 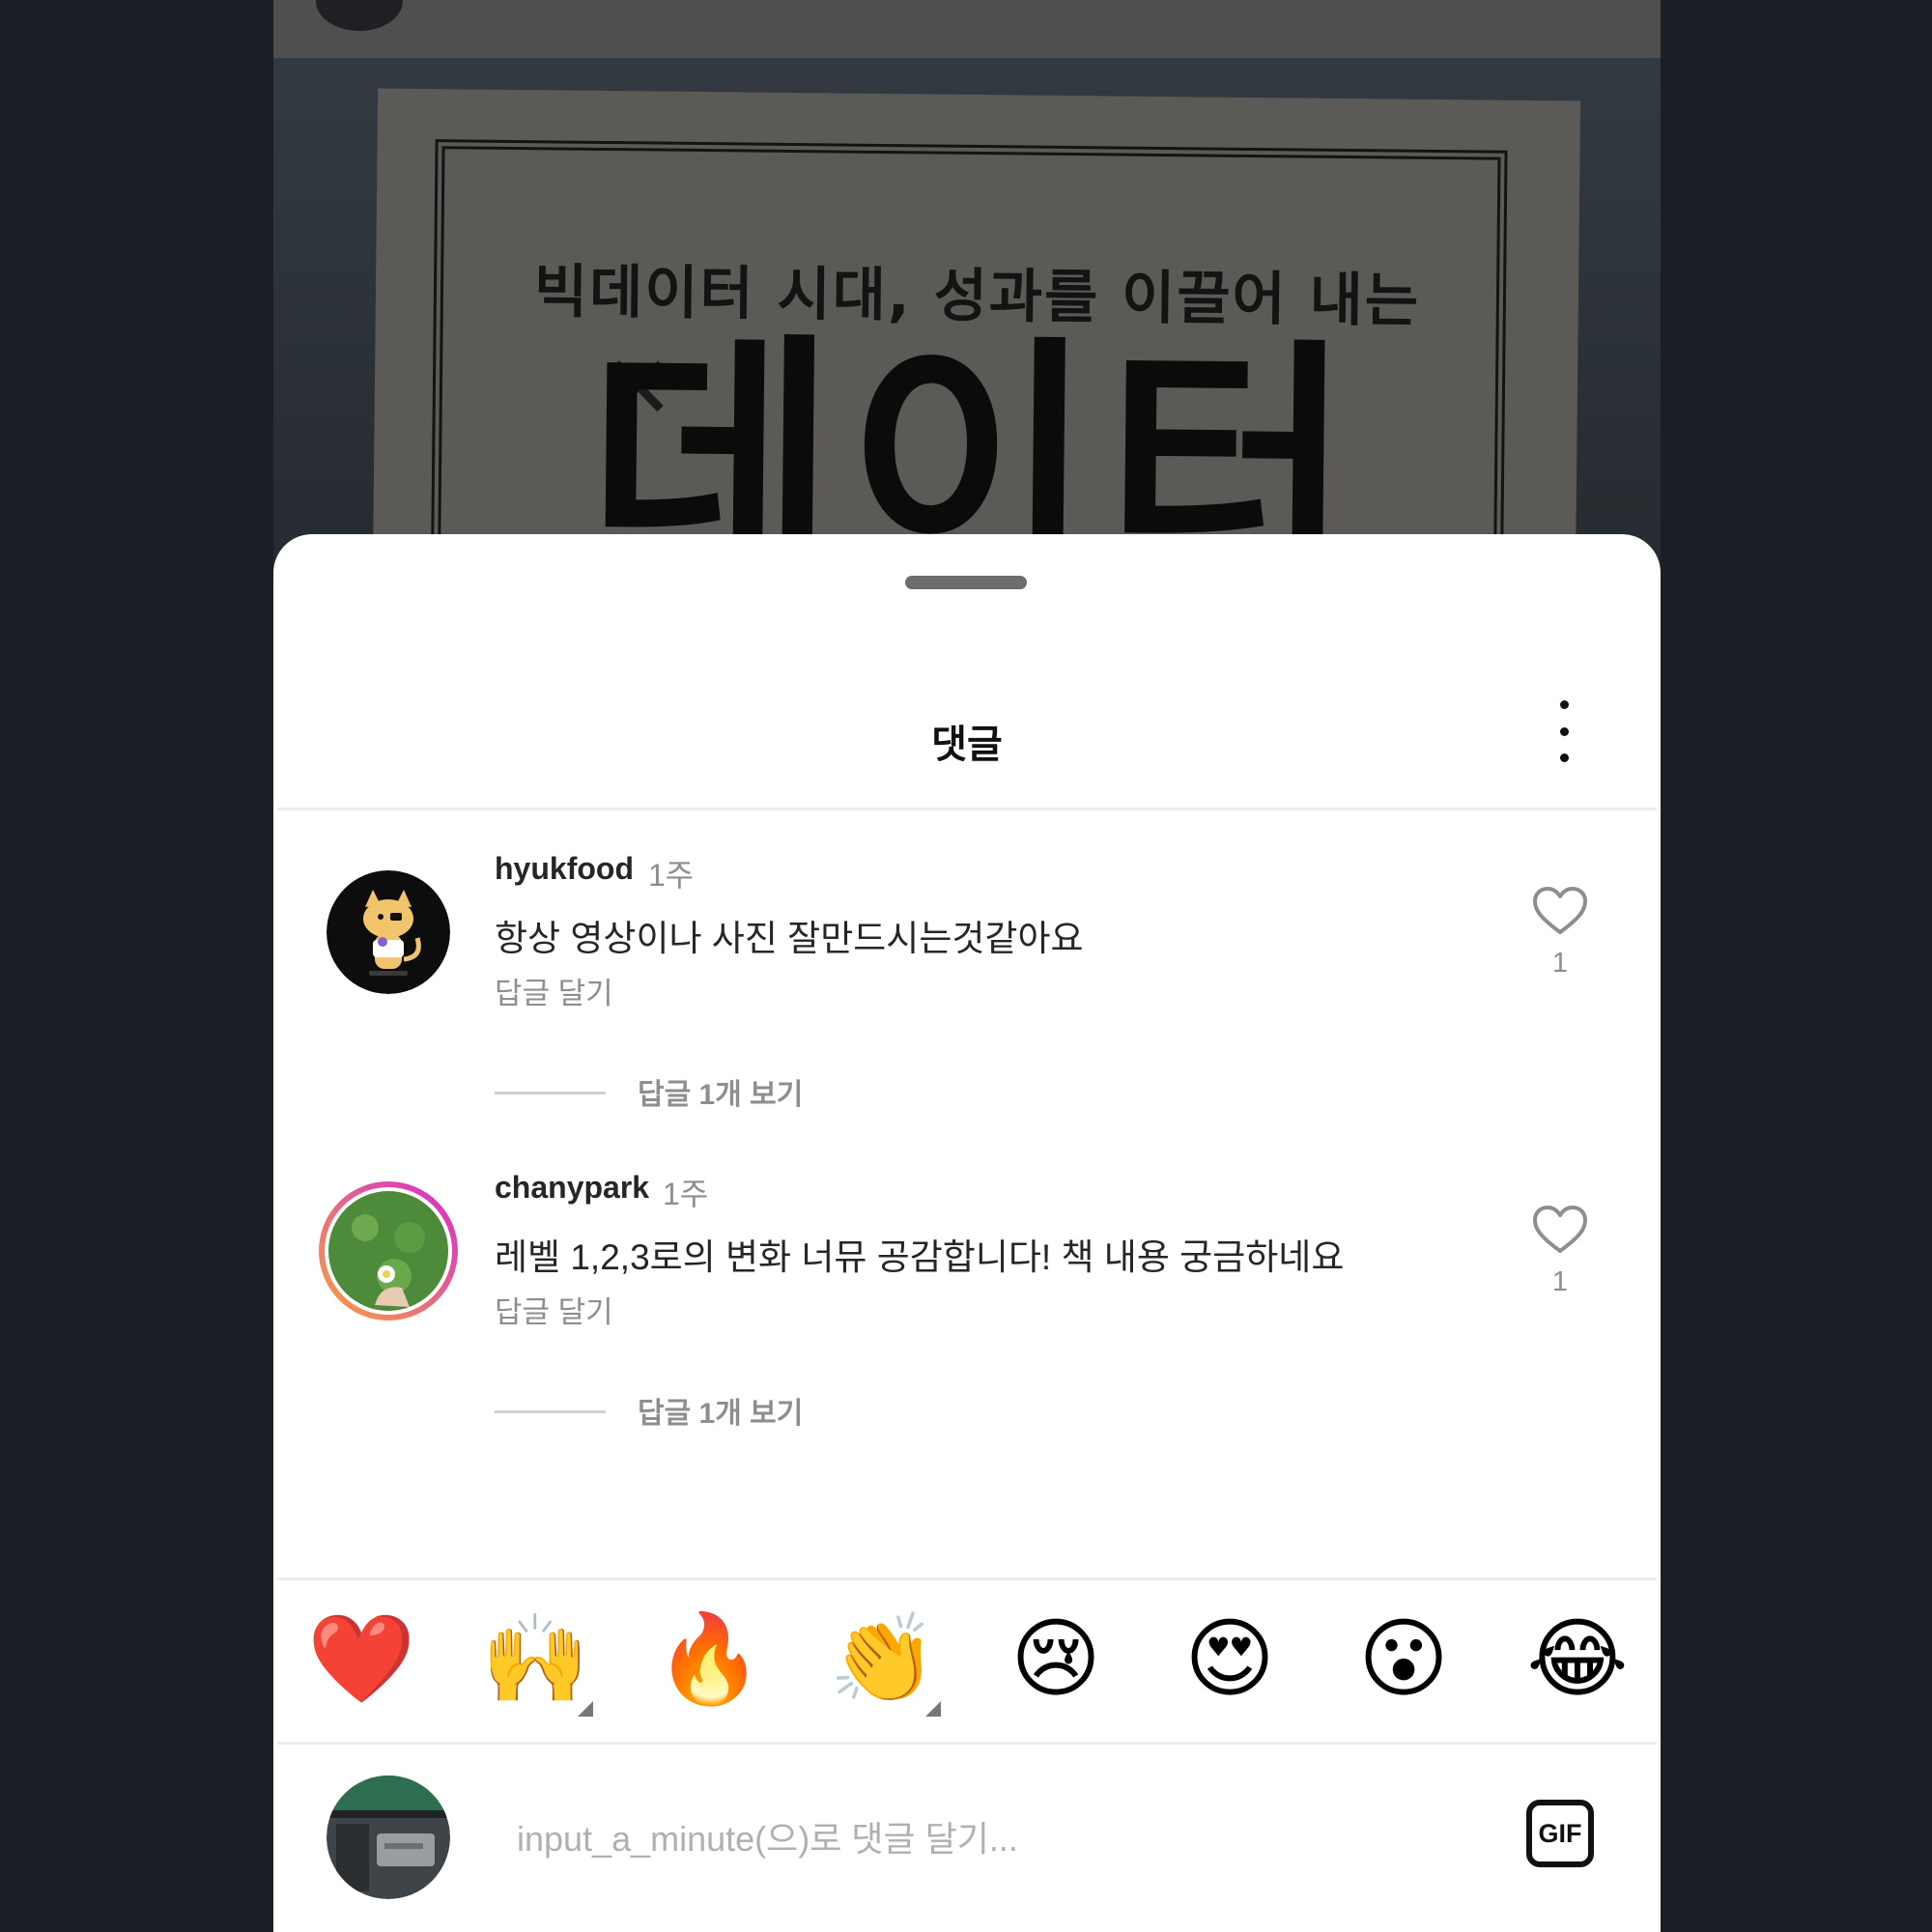 What do you see at coordinates (1560, 1833) in the screenshot?
I see `gif-button: GIF` at bounding box center [1560, 1833].